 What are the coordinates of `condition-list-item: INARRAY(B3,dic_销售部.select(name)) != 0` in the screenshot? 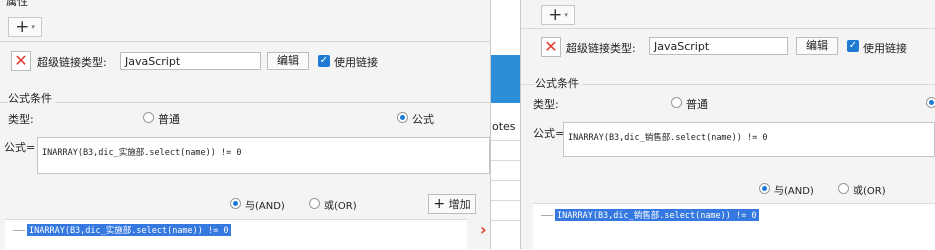 It's located at (657, 215).